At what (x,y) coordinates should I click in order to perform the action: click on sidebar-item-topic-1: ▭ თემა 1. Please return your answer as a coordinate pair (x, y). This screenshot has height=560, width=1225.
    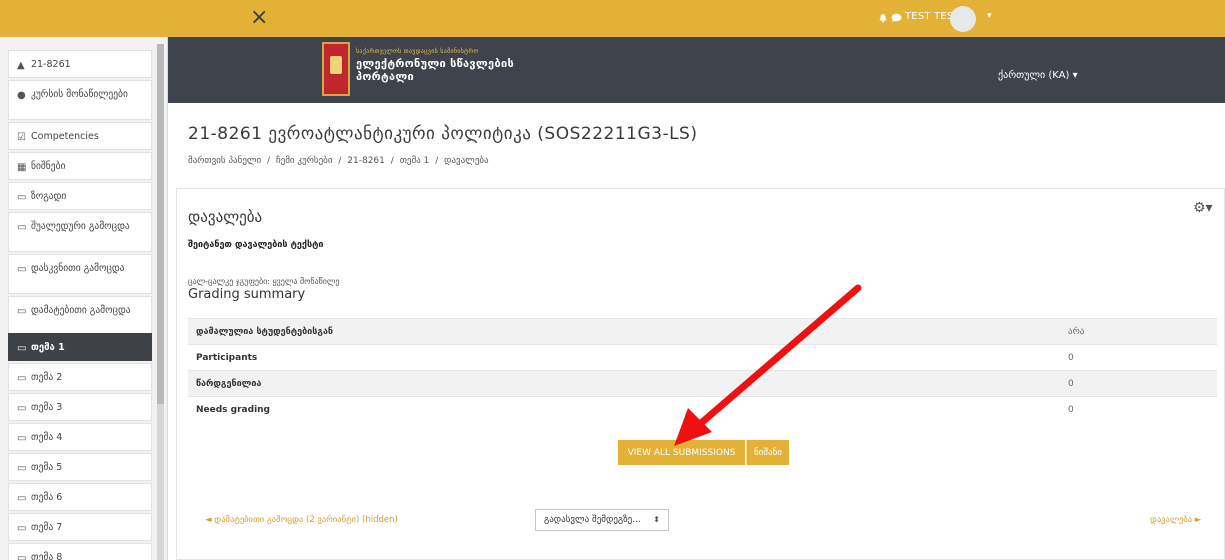
    Looking at the image, I should click on (80, 347).